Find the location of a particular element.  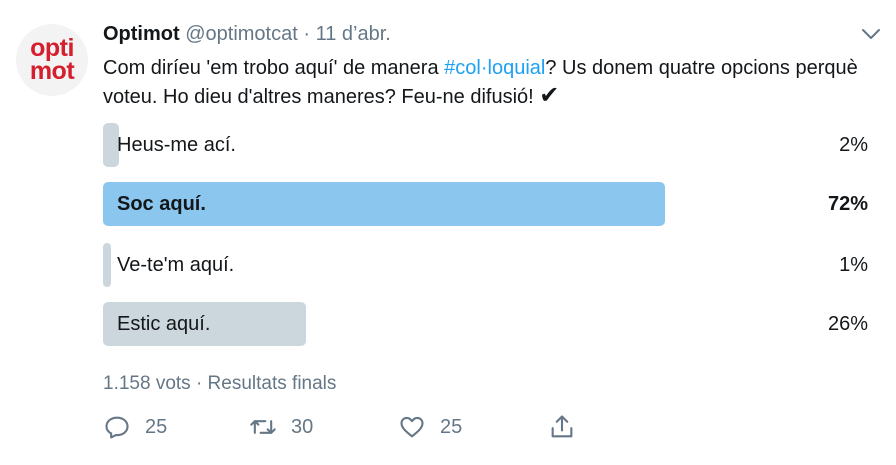

hashtag-link: #col·loquial is located at coordinates (494, 68).